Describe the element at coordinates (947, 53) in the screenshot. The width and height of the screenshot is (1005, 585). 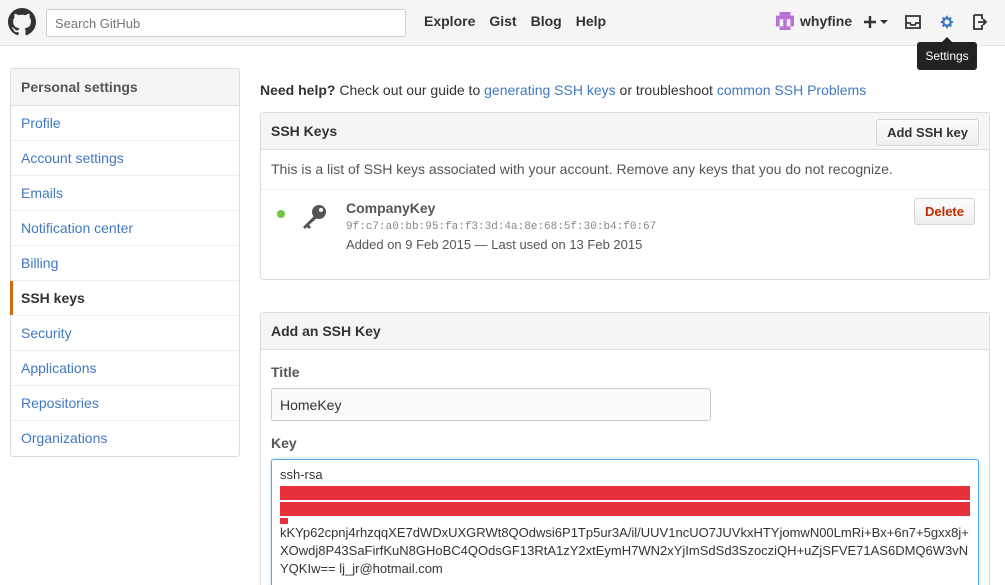
I see `settings-tooltip: Settings` at that location.